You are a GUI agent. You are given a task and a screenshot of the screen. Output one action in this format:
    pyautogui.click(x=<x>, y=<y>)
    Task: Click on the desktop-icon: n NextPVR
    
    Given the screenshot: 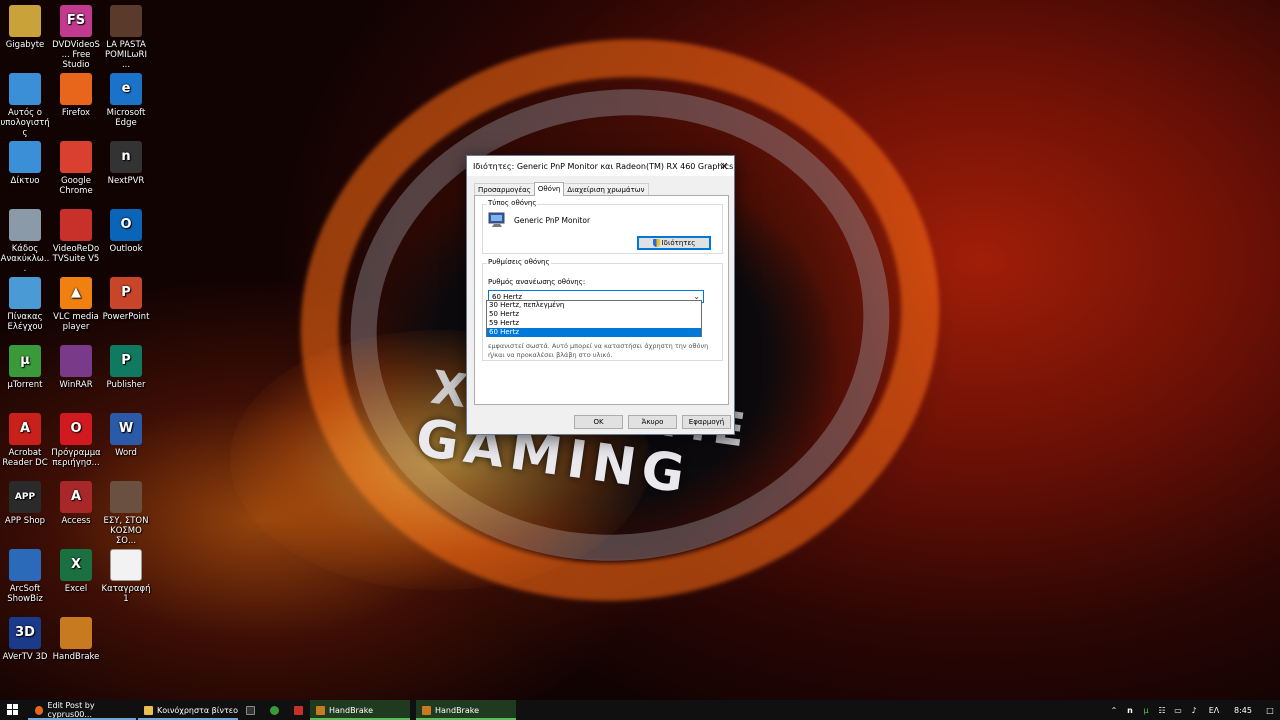 What is the action you would take?
    pyautogui.click(x=126, y=161)
    